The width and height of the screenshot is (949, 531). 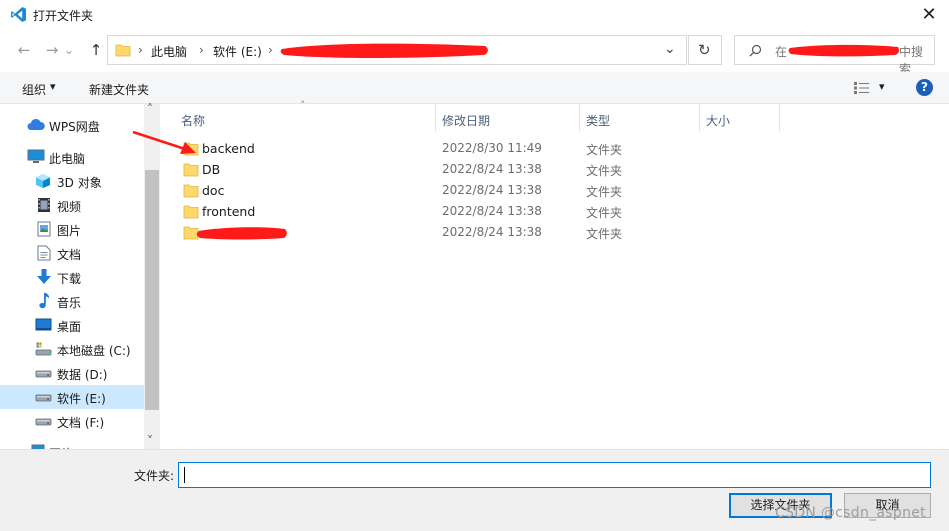 What do you see at coordinates (44, 205) in the screenshot?
I see `video-icon` at bounding box center [44, 205].